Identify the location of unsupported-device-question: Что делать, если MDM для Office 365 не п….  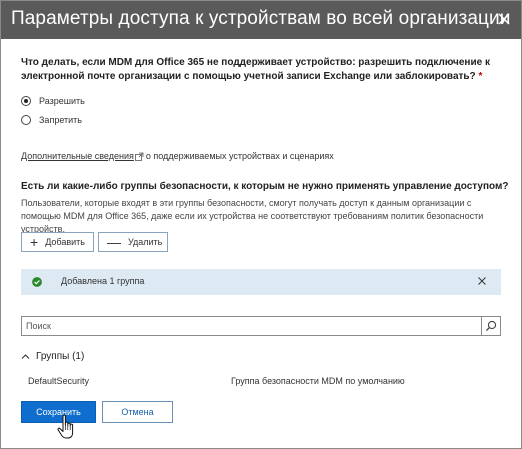
(256, 70).